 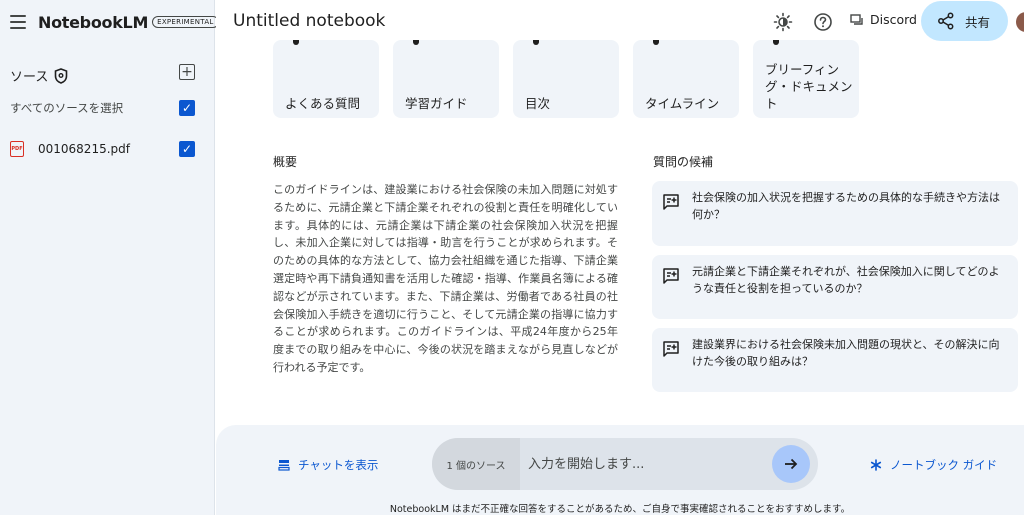 I want to click on brand: NotebookLM EXPERIMENTAL, so click(x=114, y=22).